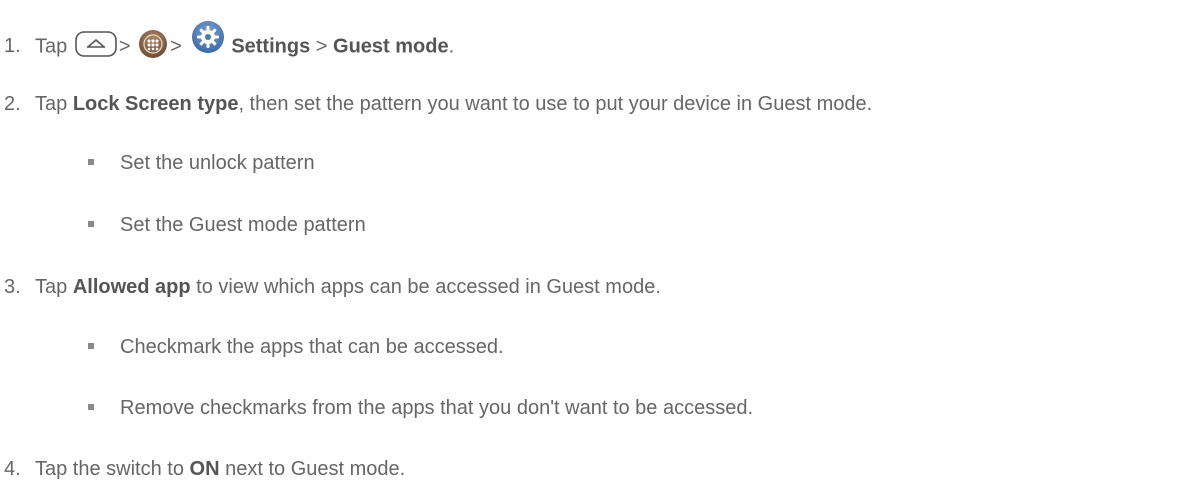 Image resolution: width=1182 pixels, height=487 pixels. What do you see at coordinates (271, 46) in the screenshot?
I see `settings-label: Settings` at bounding box center [271, 46].